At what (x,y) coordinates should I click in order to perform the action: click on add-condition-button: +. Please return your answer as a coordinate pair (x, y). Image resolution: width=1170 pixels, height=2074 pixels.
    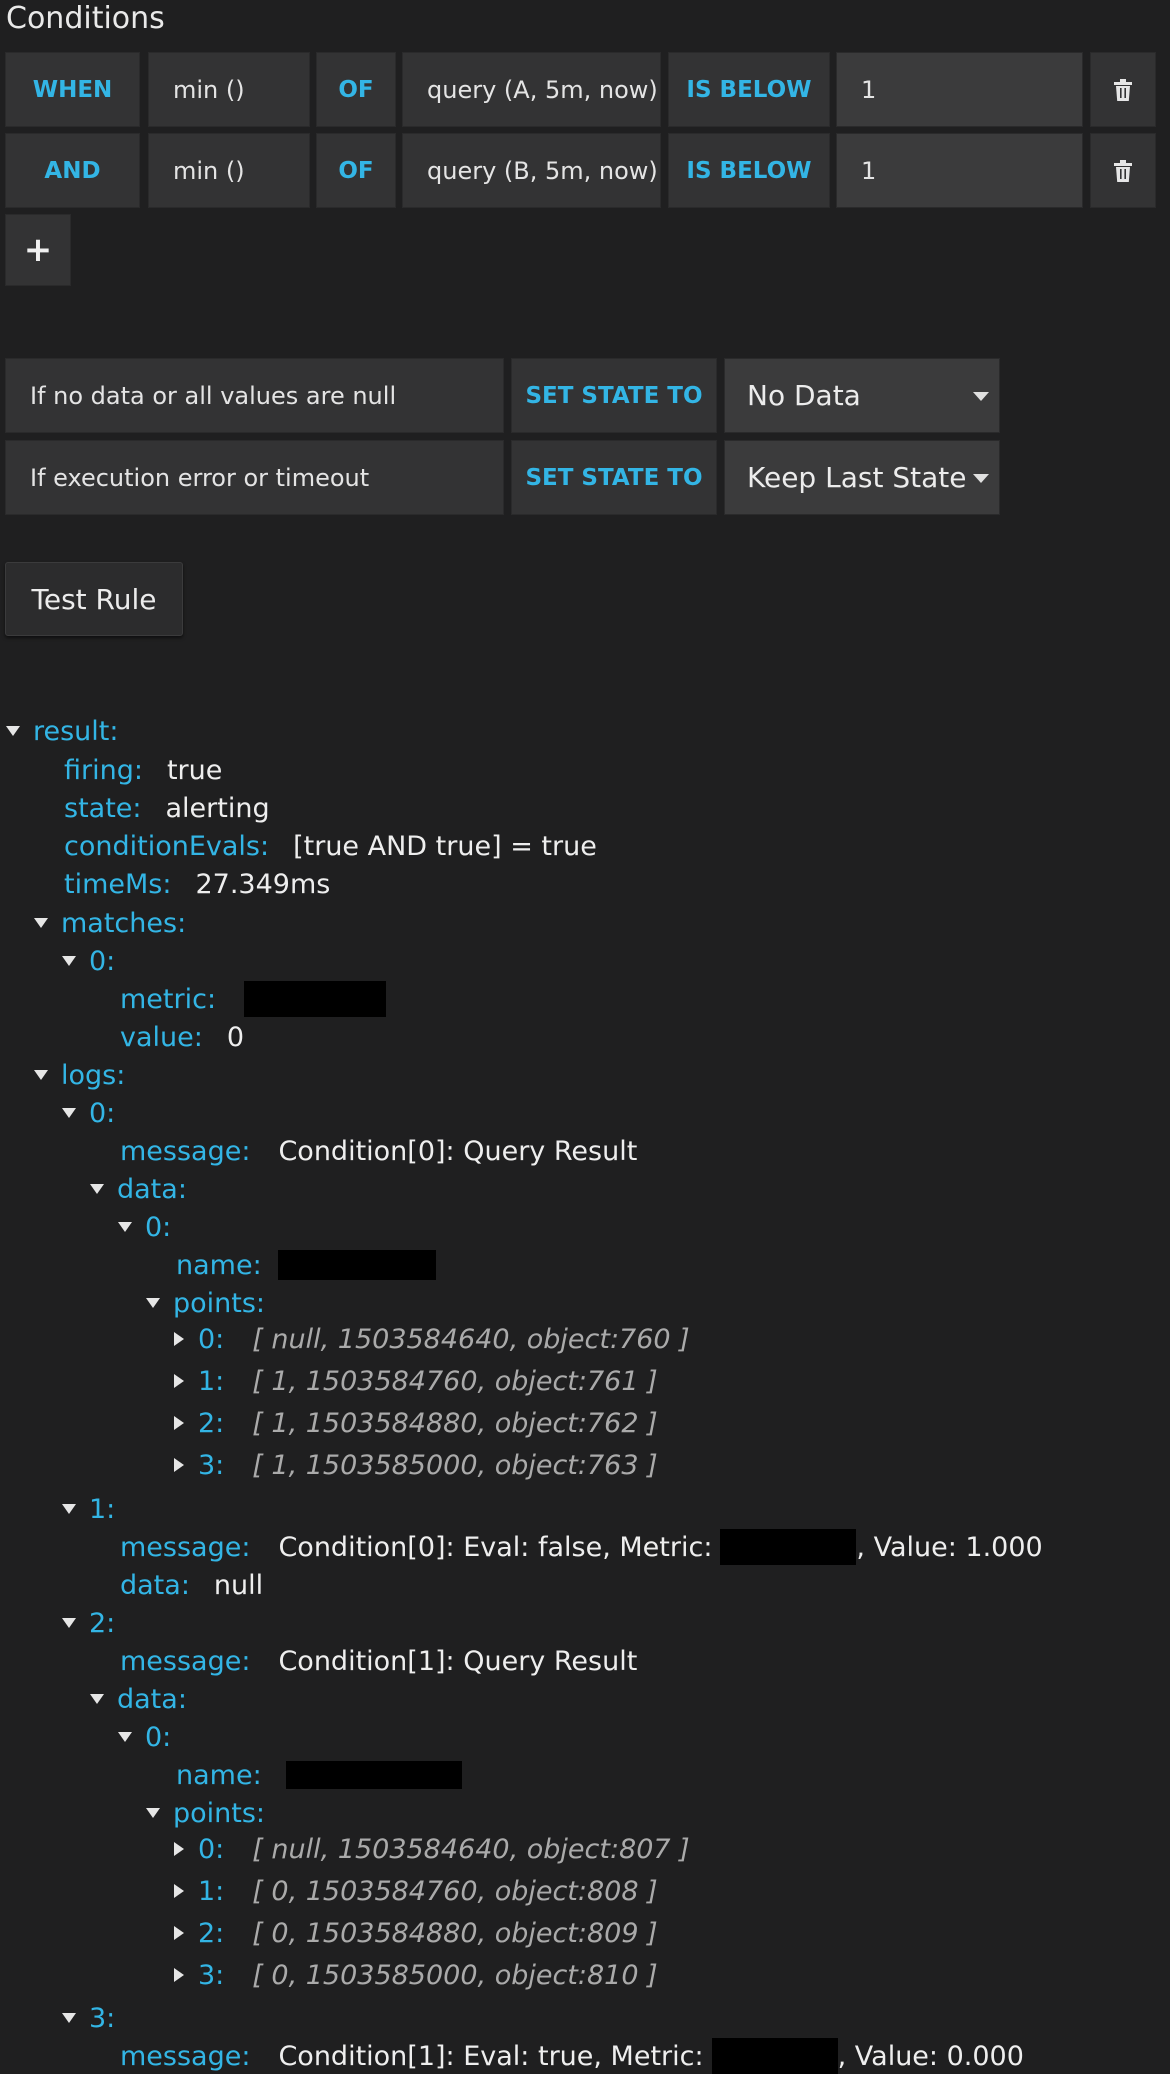
    Looking at the image, I should click on (38, 250).